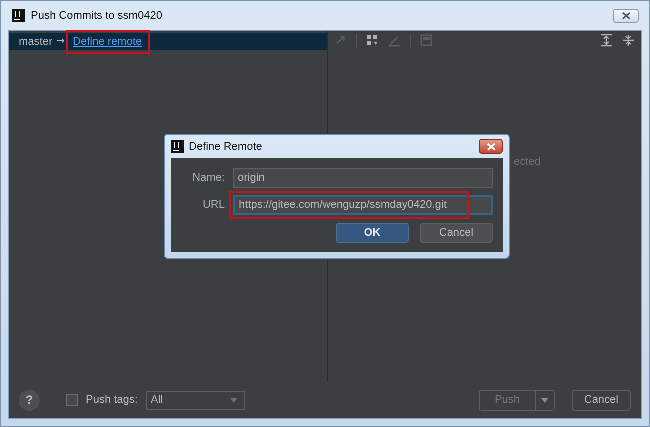 Image resolution: width=650 pixels, height=427 pixels. What do you see at coordinates (36, 42) in the screenshot?
I see `branch-name: master` at bounding box center [36, 42].